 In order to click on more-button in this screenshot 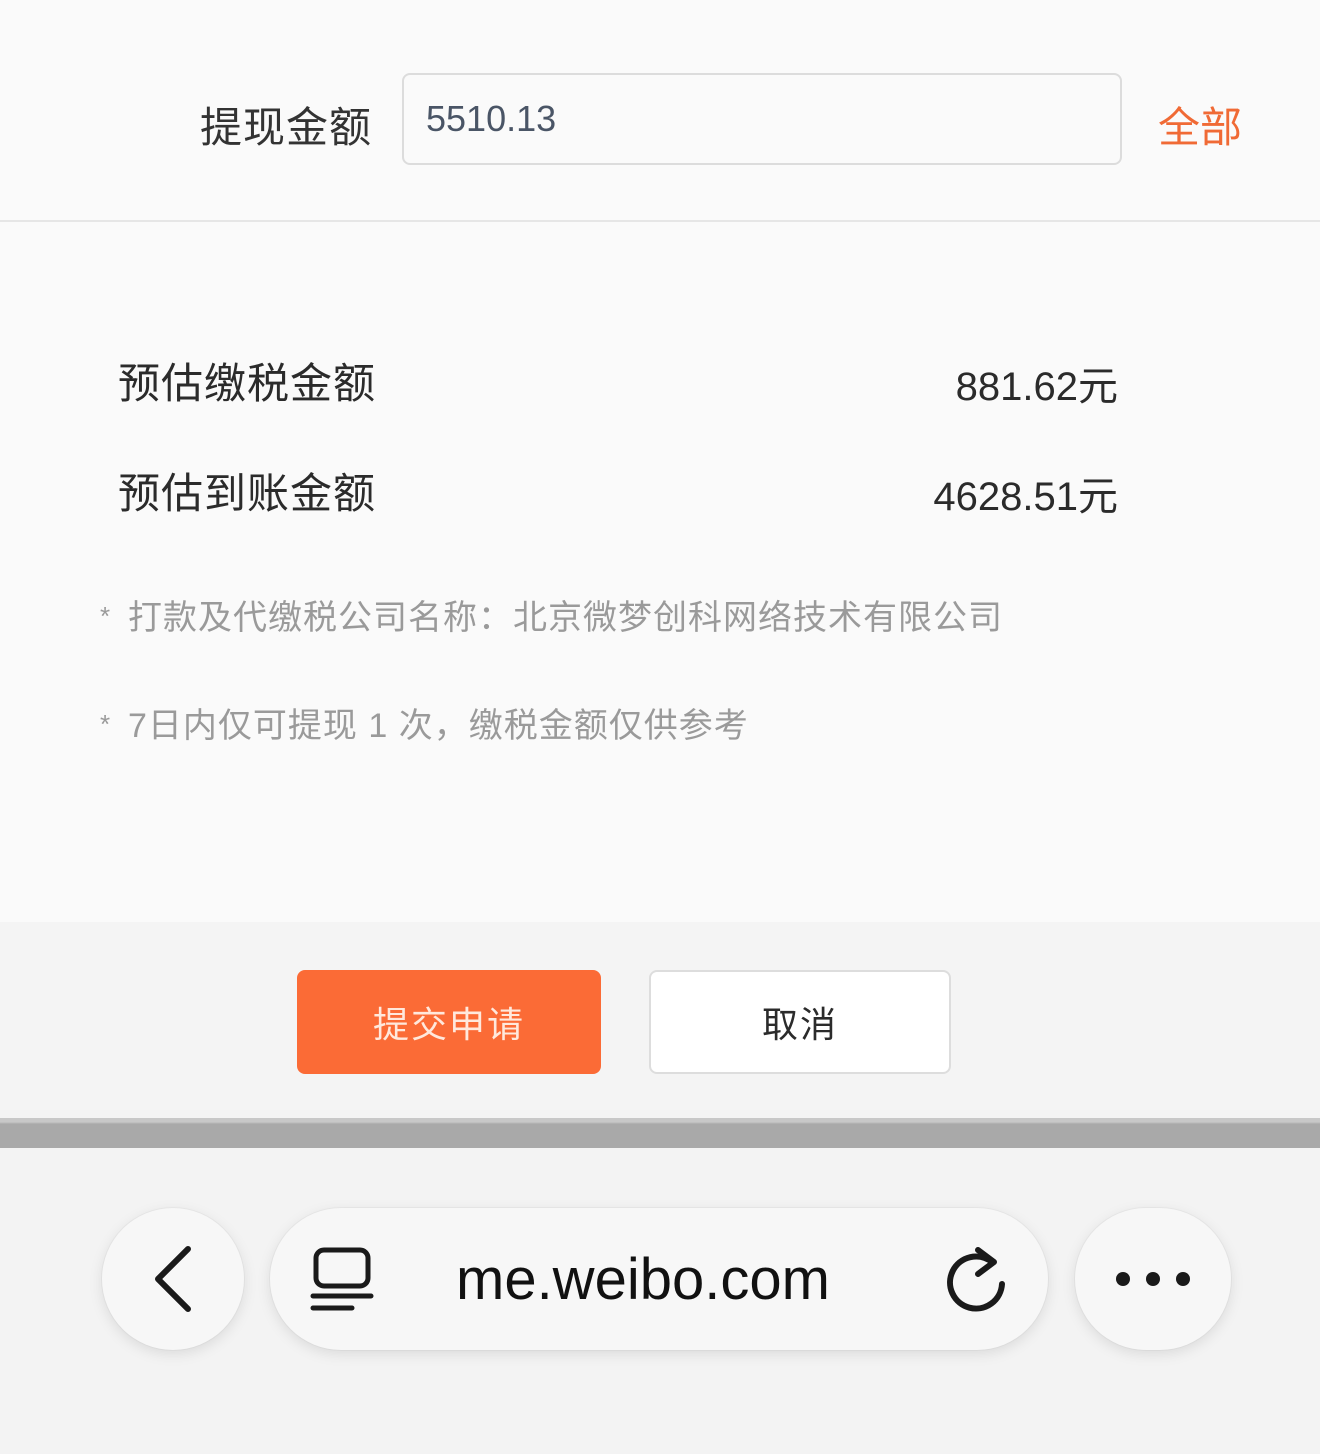, I will do `click(1153, 1279)`.